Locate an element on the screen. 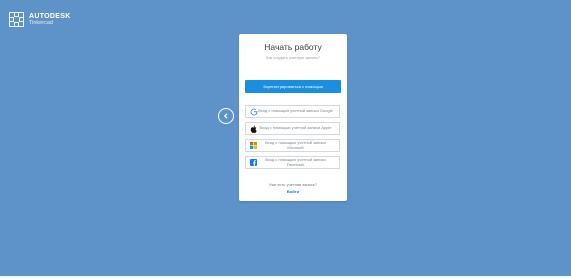  google-sign-in-label: Вход с помощью учетной записи Google is located at coordinates (295, 111).